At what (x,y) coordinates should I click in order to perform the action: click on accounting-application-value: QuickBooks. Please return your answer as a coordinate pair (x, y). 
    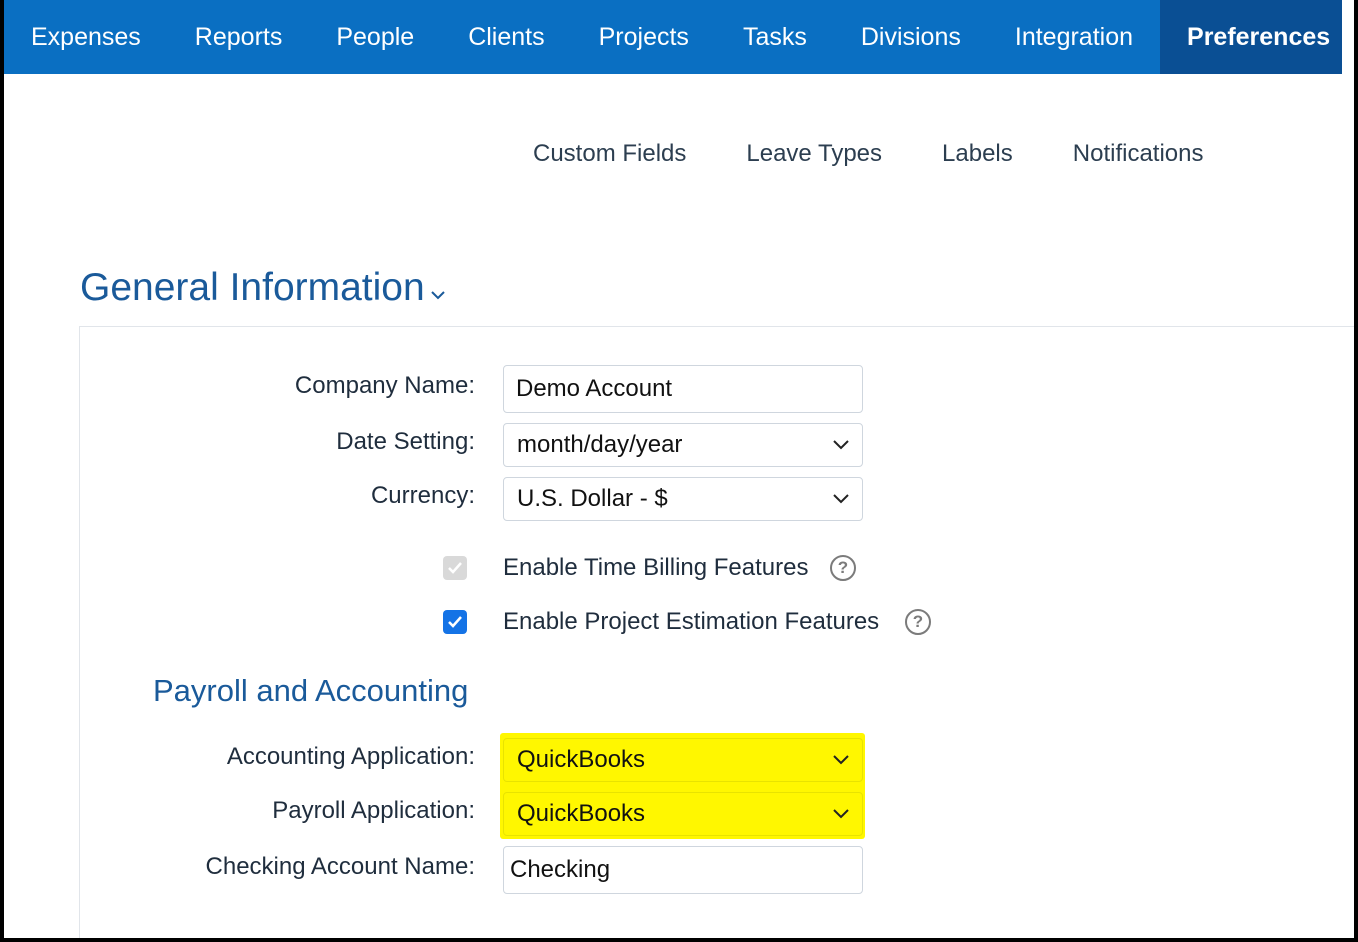
    Looking at the image, I should click on (581, 759).